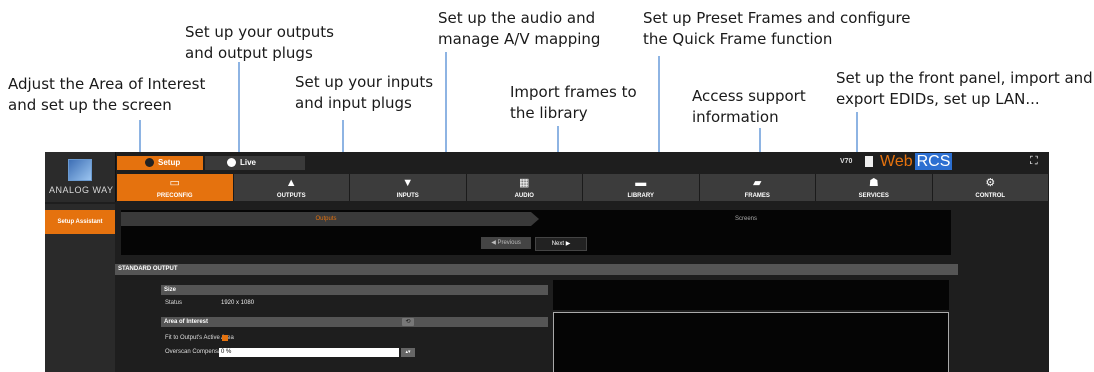 This screenshot has width=1094, height=372. I want to click on area-of-interest-header: Area of Interest, so click(354, 322).